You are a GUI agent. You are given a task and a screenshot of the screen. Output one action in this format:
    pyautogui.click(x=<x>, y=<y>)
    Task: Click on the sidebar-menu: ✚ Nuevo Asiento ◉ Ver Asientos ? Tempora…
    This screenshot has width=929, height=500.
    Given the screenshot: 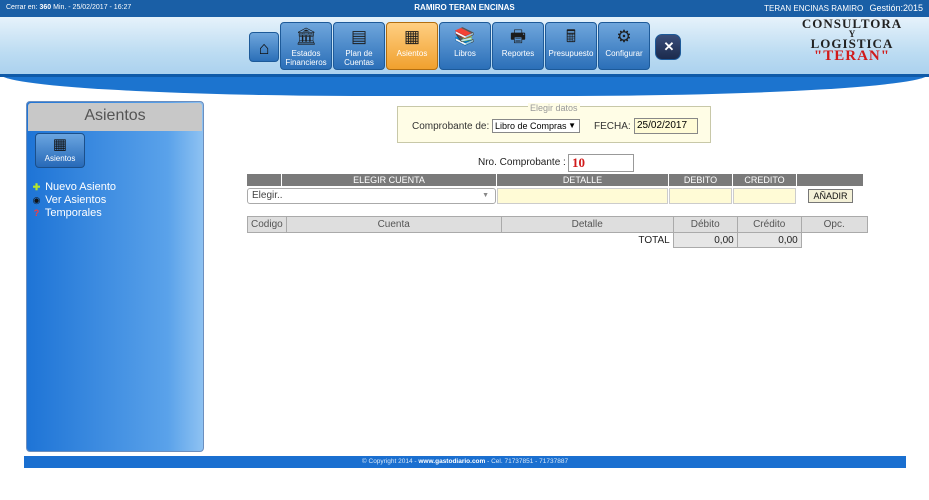 What is the action you would take?
    pyautogui.click(x=73, y=200)
    